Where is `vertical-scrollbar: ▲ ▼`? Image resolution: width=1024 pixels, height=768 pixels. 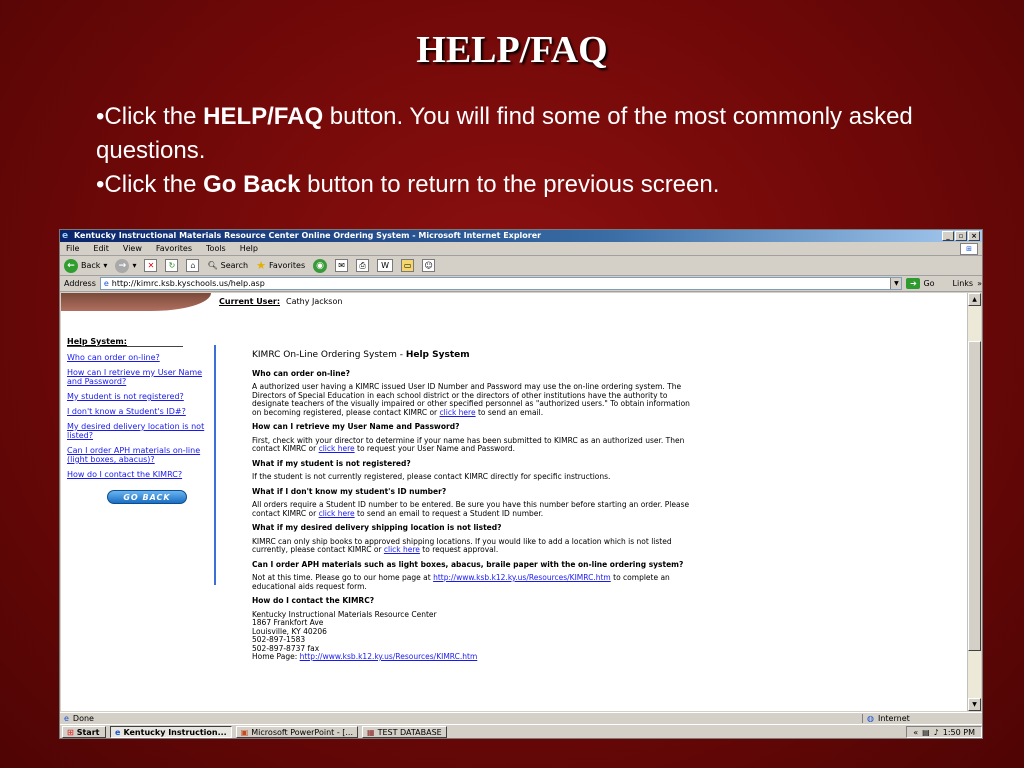
vertical-scrollbar: ▲ ▼ is located at coordinates (974, 502).